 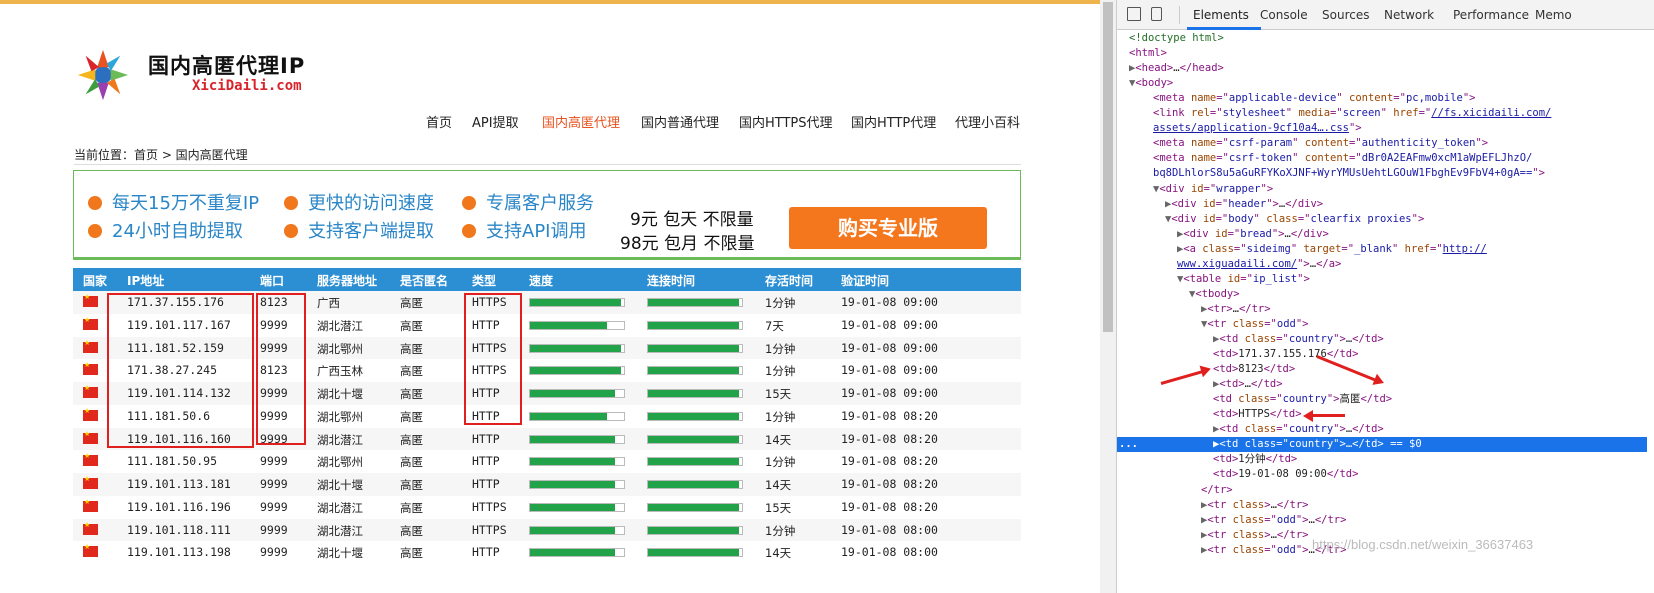 I want to click on dom-node: ▶<head>…</head>, so click(x=1382, y=68).